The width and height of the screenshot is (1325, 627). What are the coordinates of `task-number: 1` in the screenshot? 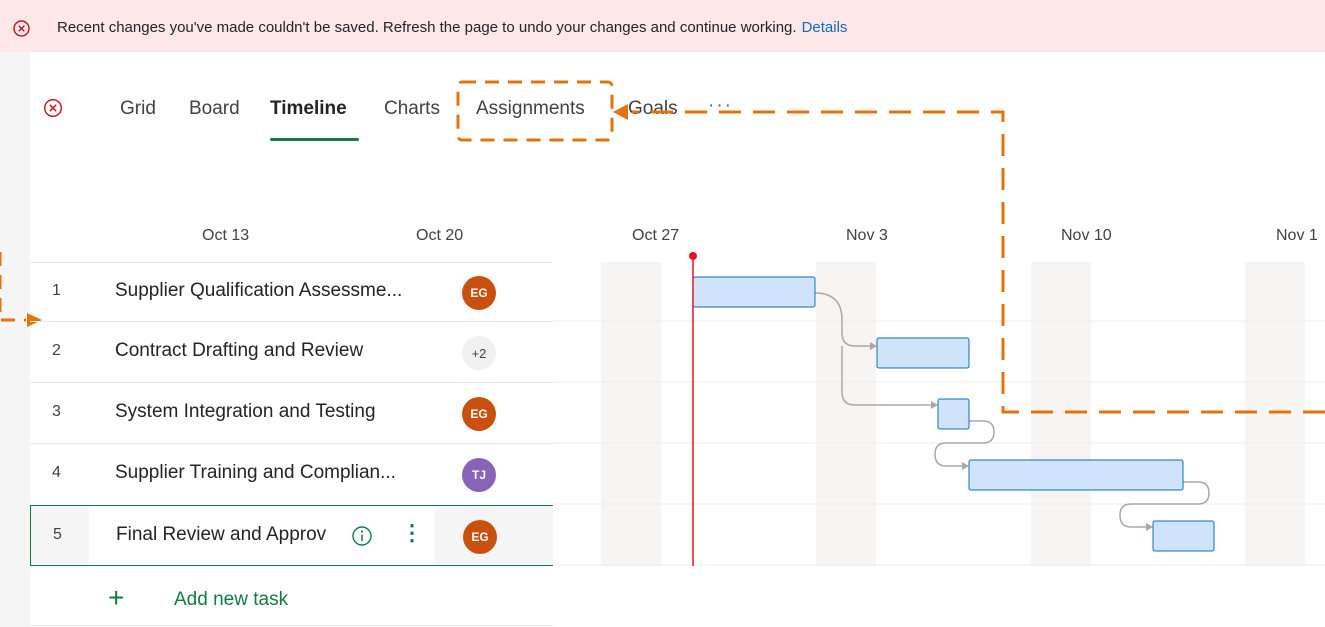 It's located at (56, 290).